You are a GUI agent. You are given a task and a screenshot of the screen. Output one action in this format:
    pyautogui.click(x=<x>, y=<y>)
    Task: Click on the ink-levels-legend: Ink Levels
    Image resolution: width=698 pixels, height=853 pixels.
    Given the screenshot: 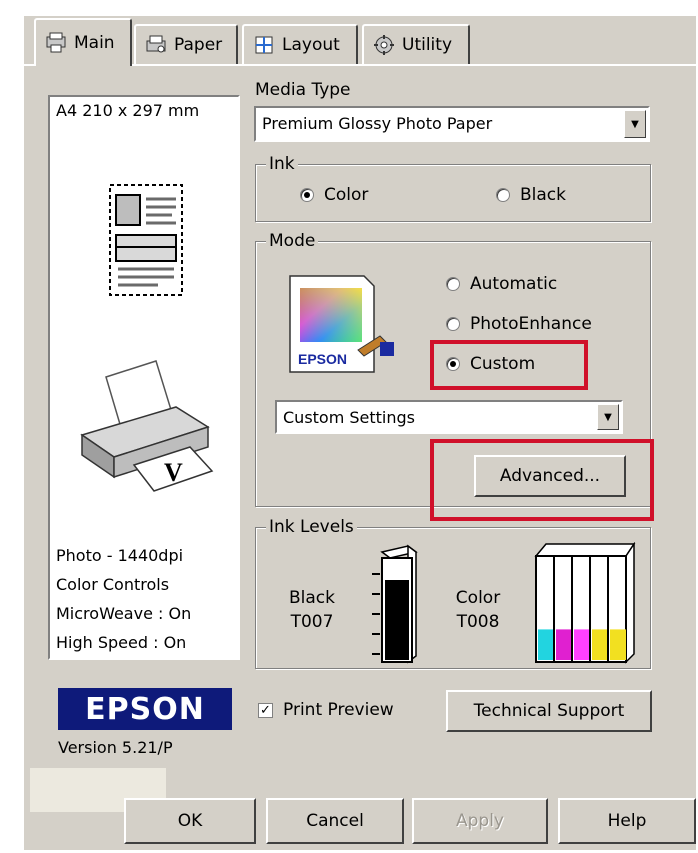 What is the action you would take?
    pyautogui.click(x=311, y=527)
    